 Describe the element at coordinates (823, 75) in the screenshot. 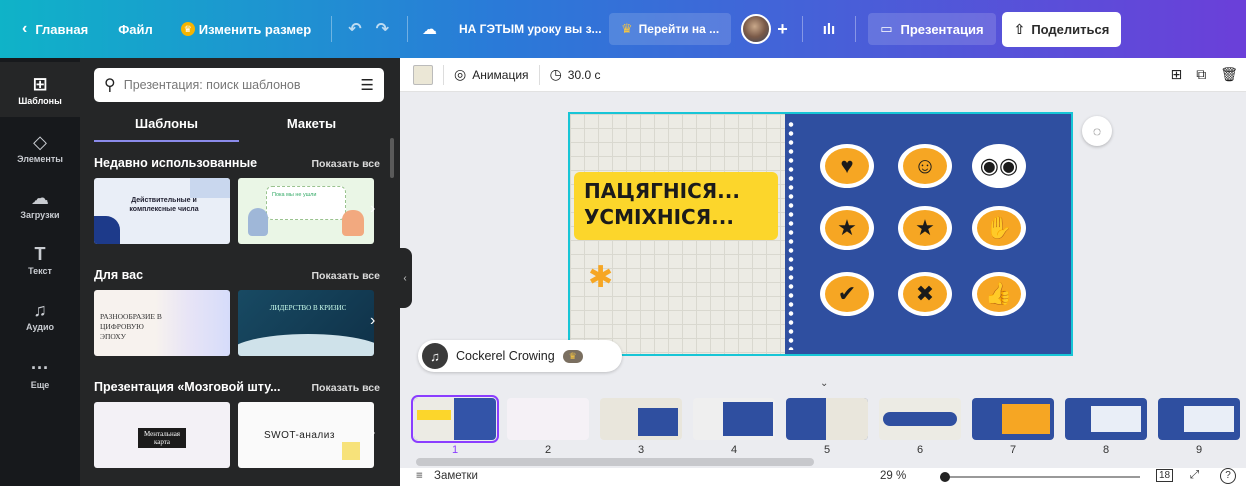

I see `editor-toolbar: ◎ Анимация ◷ 30.0 с ⊞ ⧉ 🗑` at that location.